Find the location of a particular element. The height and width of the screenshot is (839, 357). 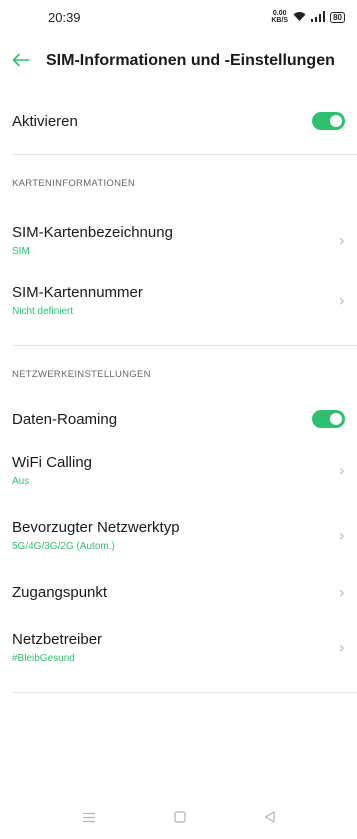

signal-icon is located at coordinates (318, 17).